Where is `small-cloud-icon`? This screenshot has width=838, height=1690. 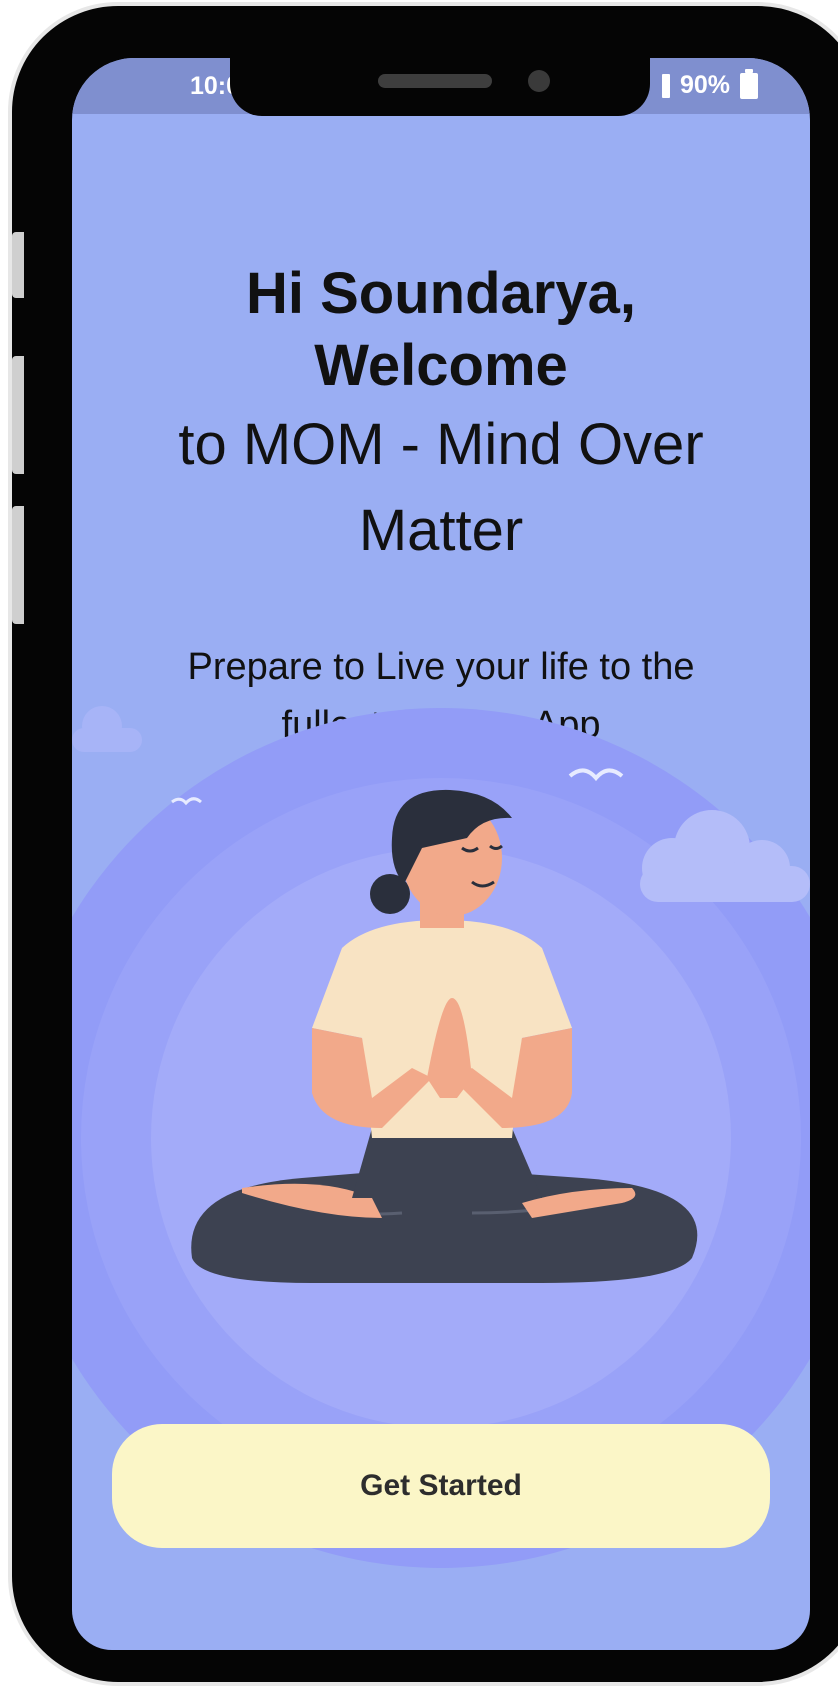 small-cloud-icon is located at coordinates (107, 729).